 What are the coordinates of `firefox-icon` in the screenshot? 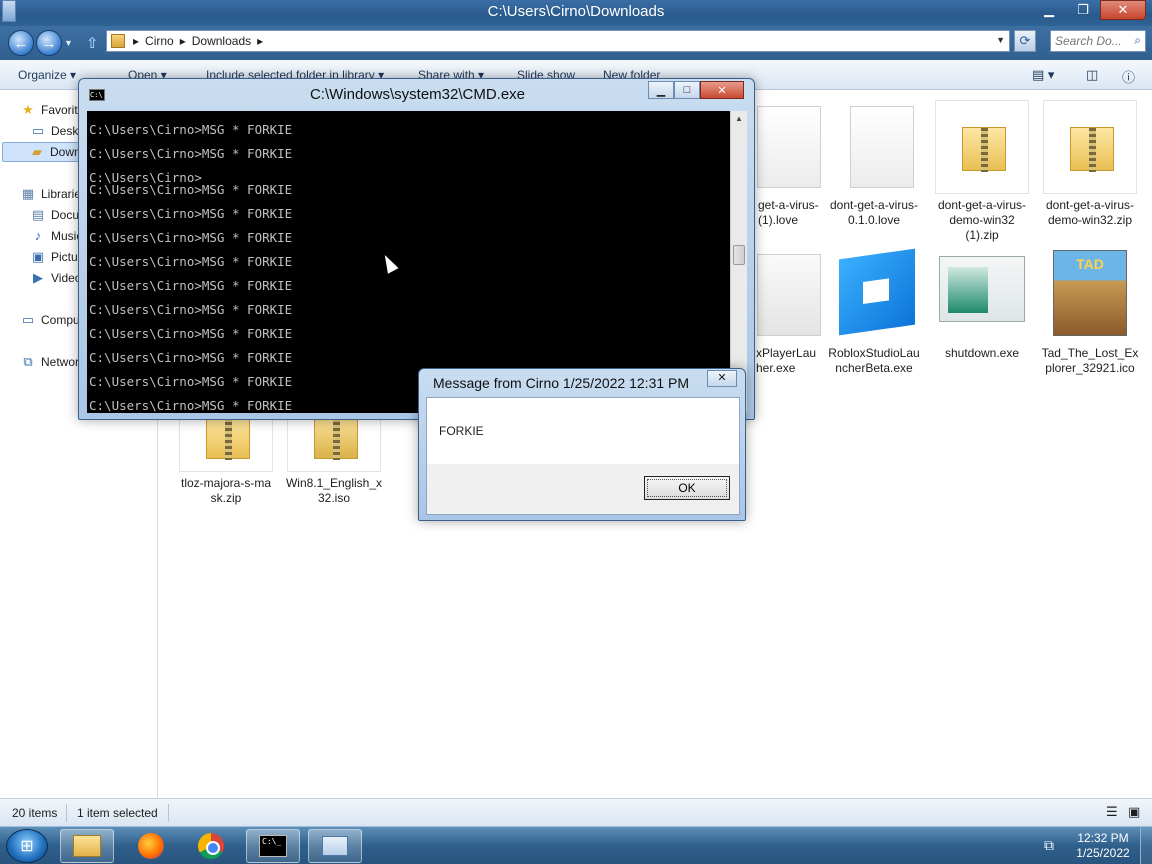 It's located at (151, 846).